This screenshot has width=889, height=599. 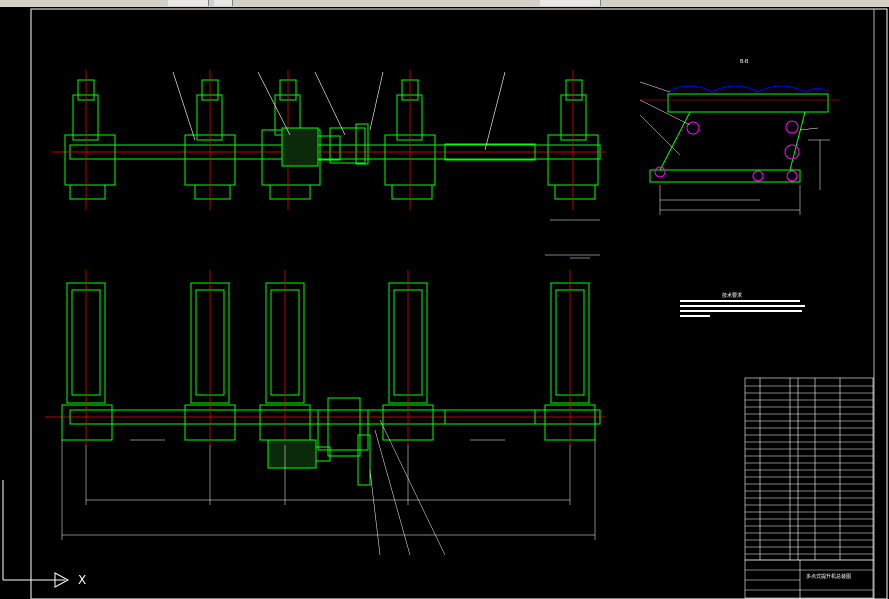 What do you see at coordinates (319, 441) in the screenshot?
I see `plan-gearbox-motor` at bounding box center [319, 441].